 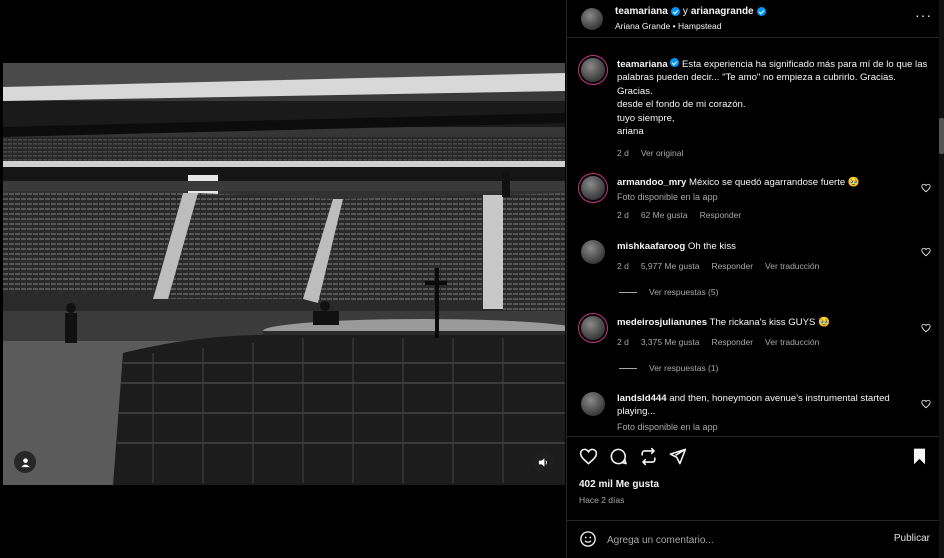 I want to click on audio-location-line: Ariana Grande • Hampstead, so click(x=668, y=26).